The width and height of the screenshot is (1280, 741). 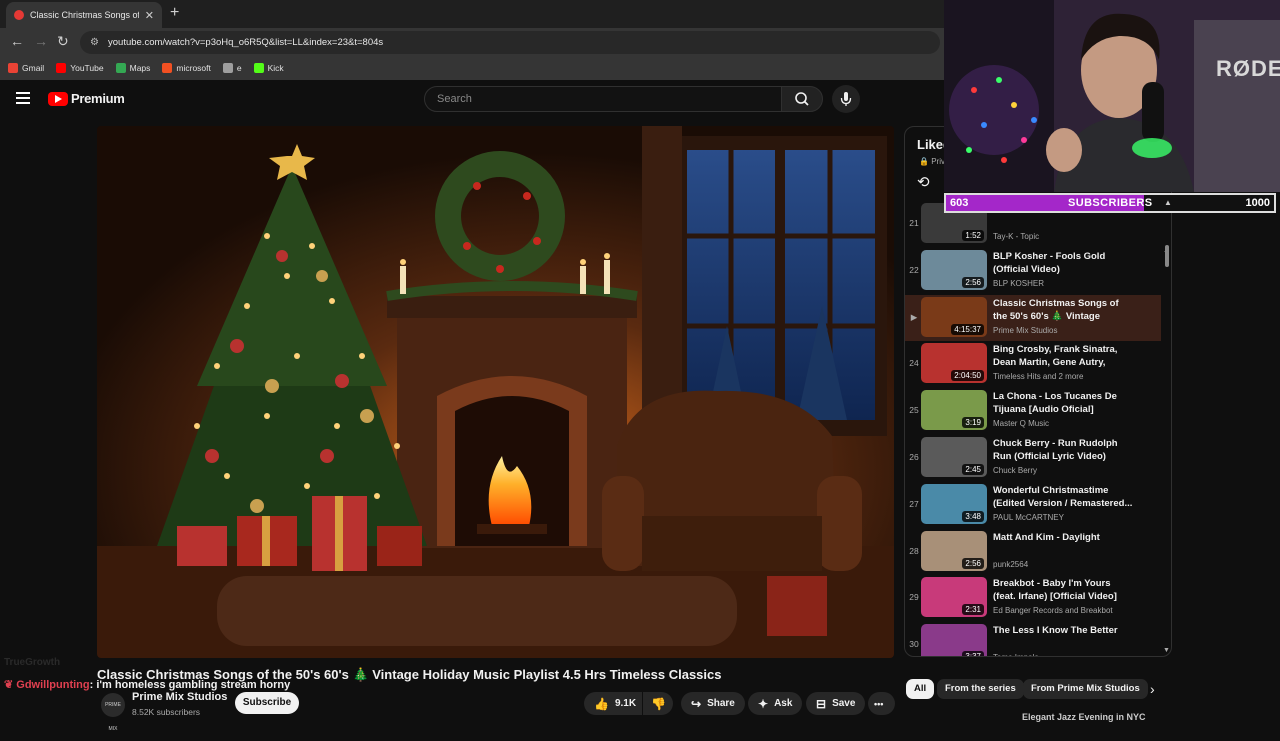 I want to click on bookmark-label: Kick, so click(x=275, y=68).